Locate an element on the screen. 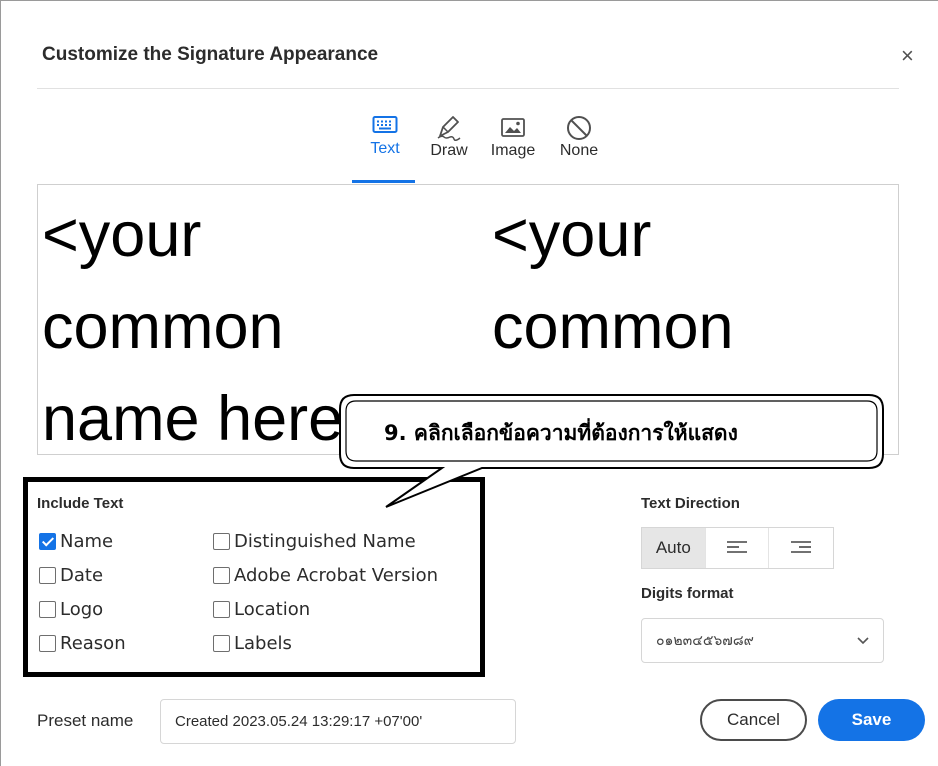  digits-format-value: ๐๑๒๓๔๕๖๗๘๙ is located at coordinates (705, 640).